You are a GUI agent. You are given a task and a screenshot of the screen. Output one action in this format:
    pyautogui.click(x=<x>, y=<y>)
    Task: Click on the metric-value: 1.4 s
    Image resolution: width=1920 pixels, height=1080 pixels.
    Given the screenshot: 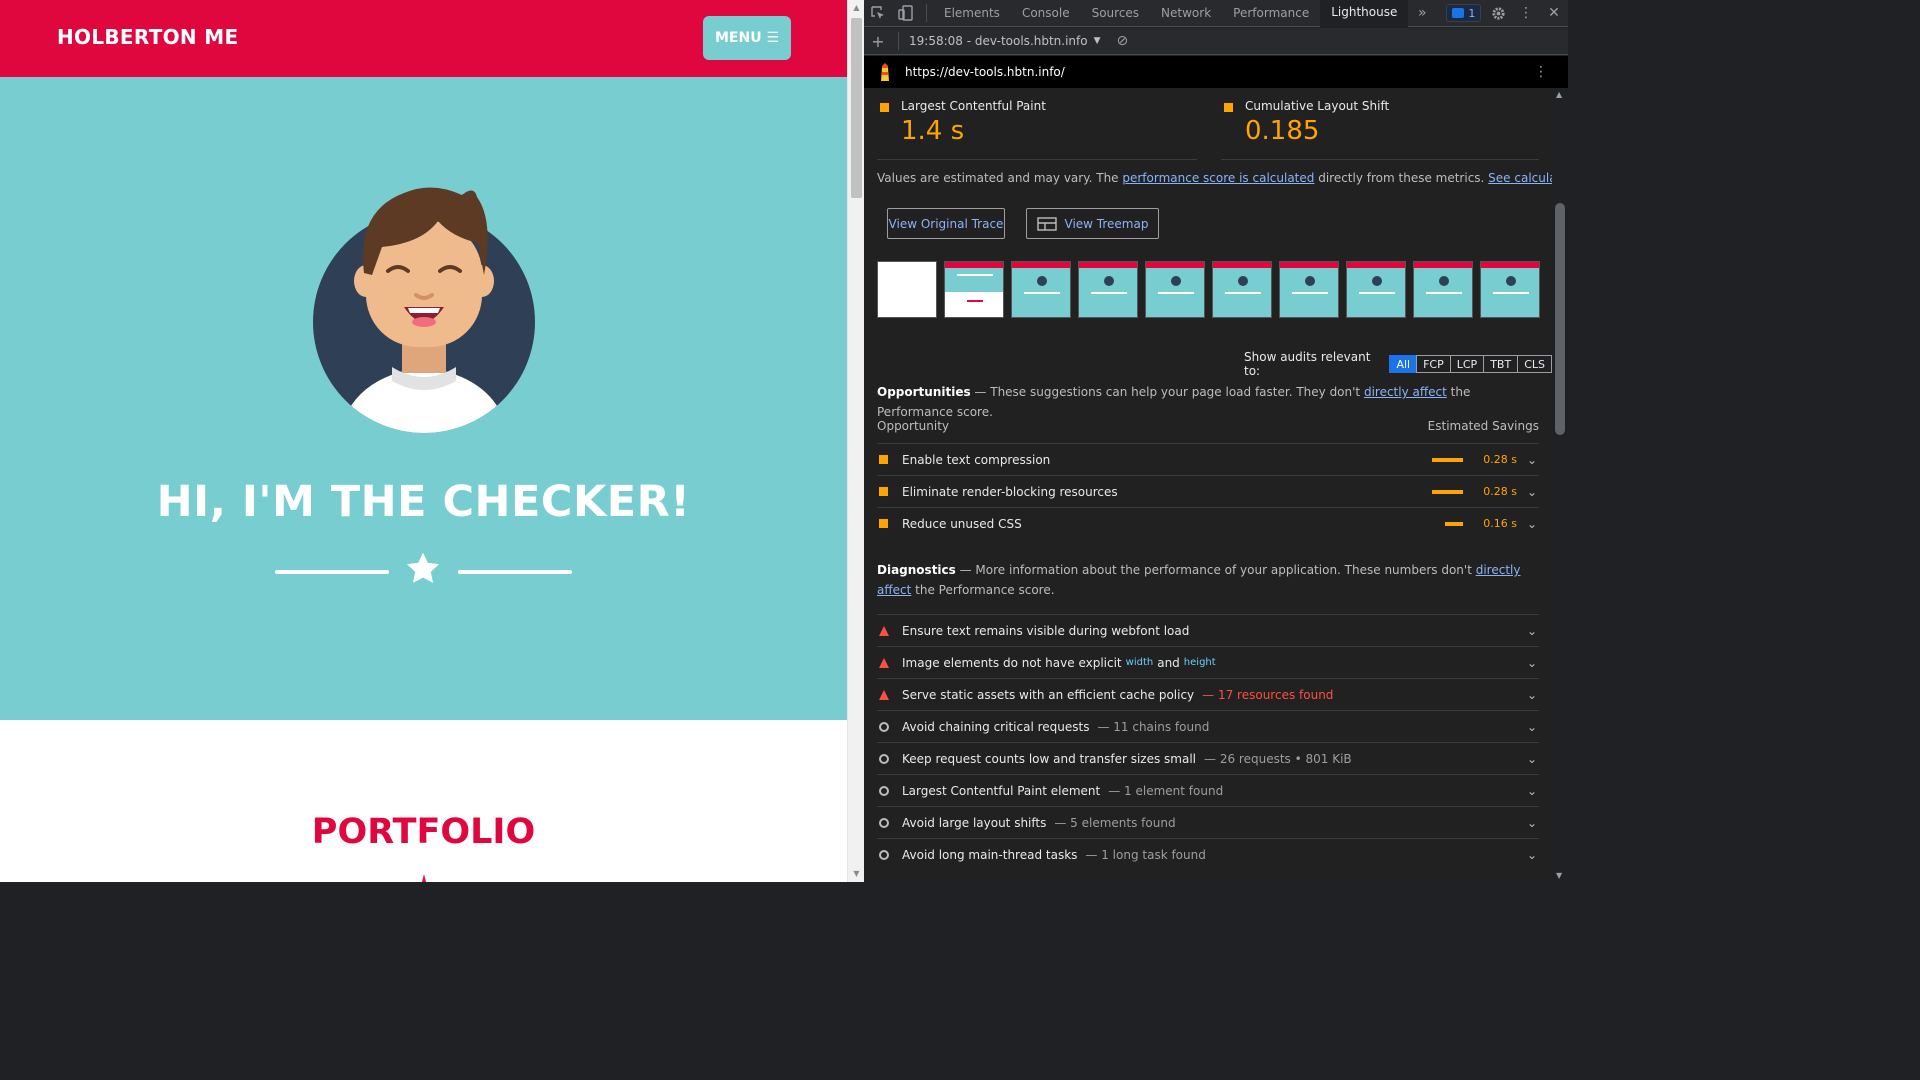 What is the action you would take?
    pyautogui.click(x=933, y=131)
    